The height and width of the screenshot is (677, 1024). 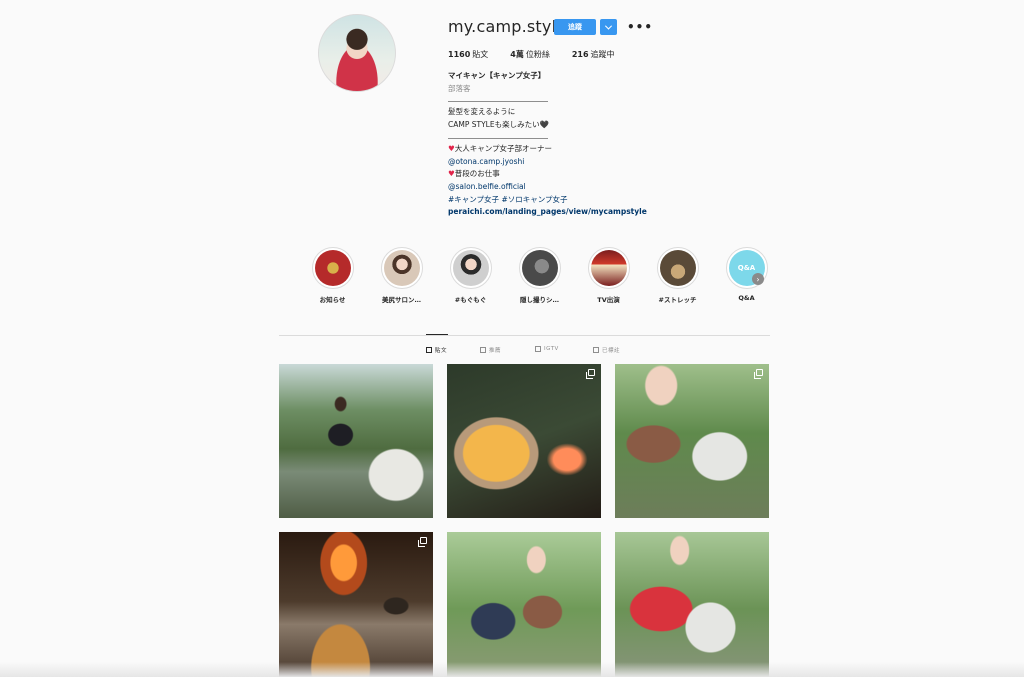 I want to click on bio-name: マイキャン【キャンプ女子】, so click(x=497, y=75).